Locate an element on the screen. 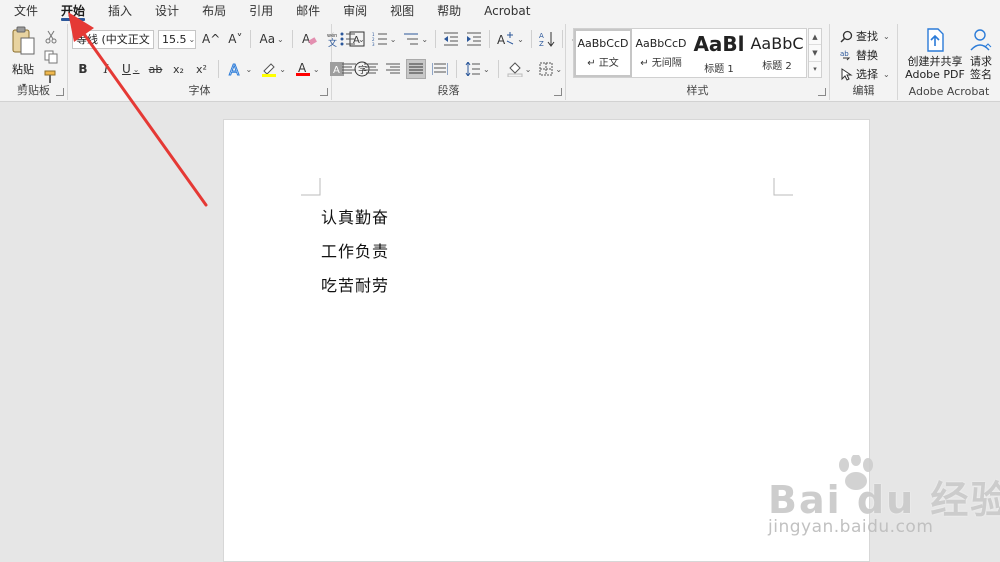  paragraph-launcher-icon is located at coordinates (558, 92).